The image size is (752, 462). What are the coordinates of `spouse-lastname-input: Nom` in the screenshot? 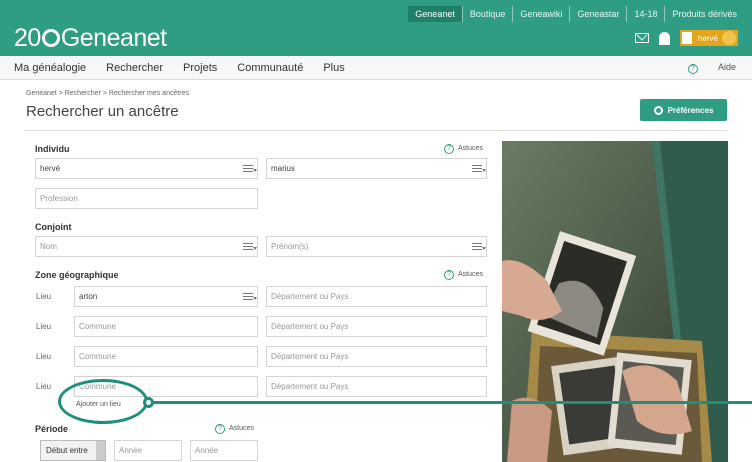 It's located at (146, 246).